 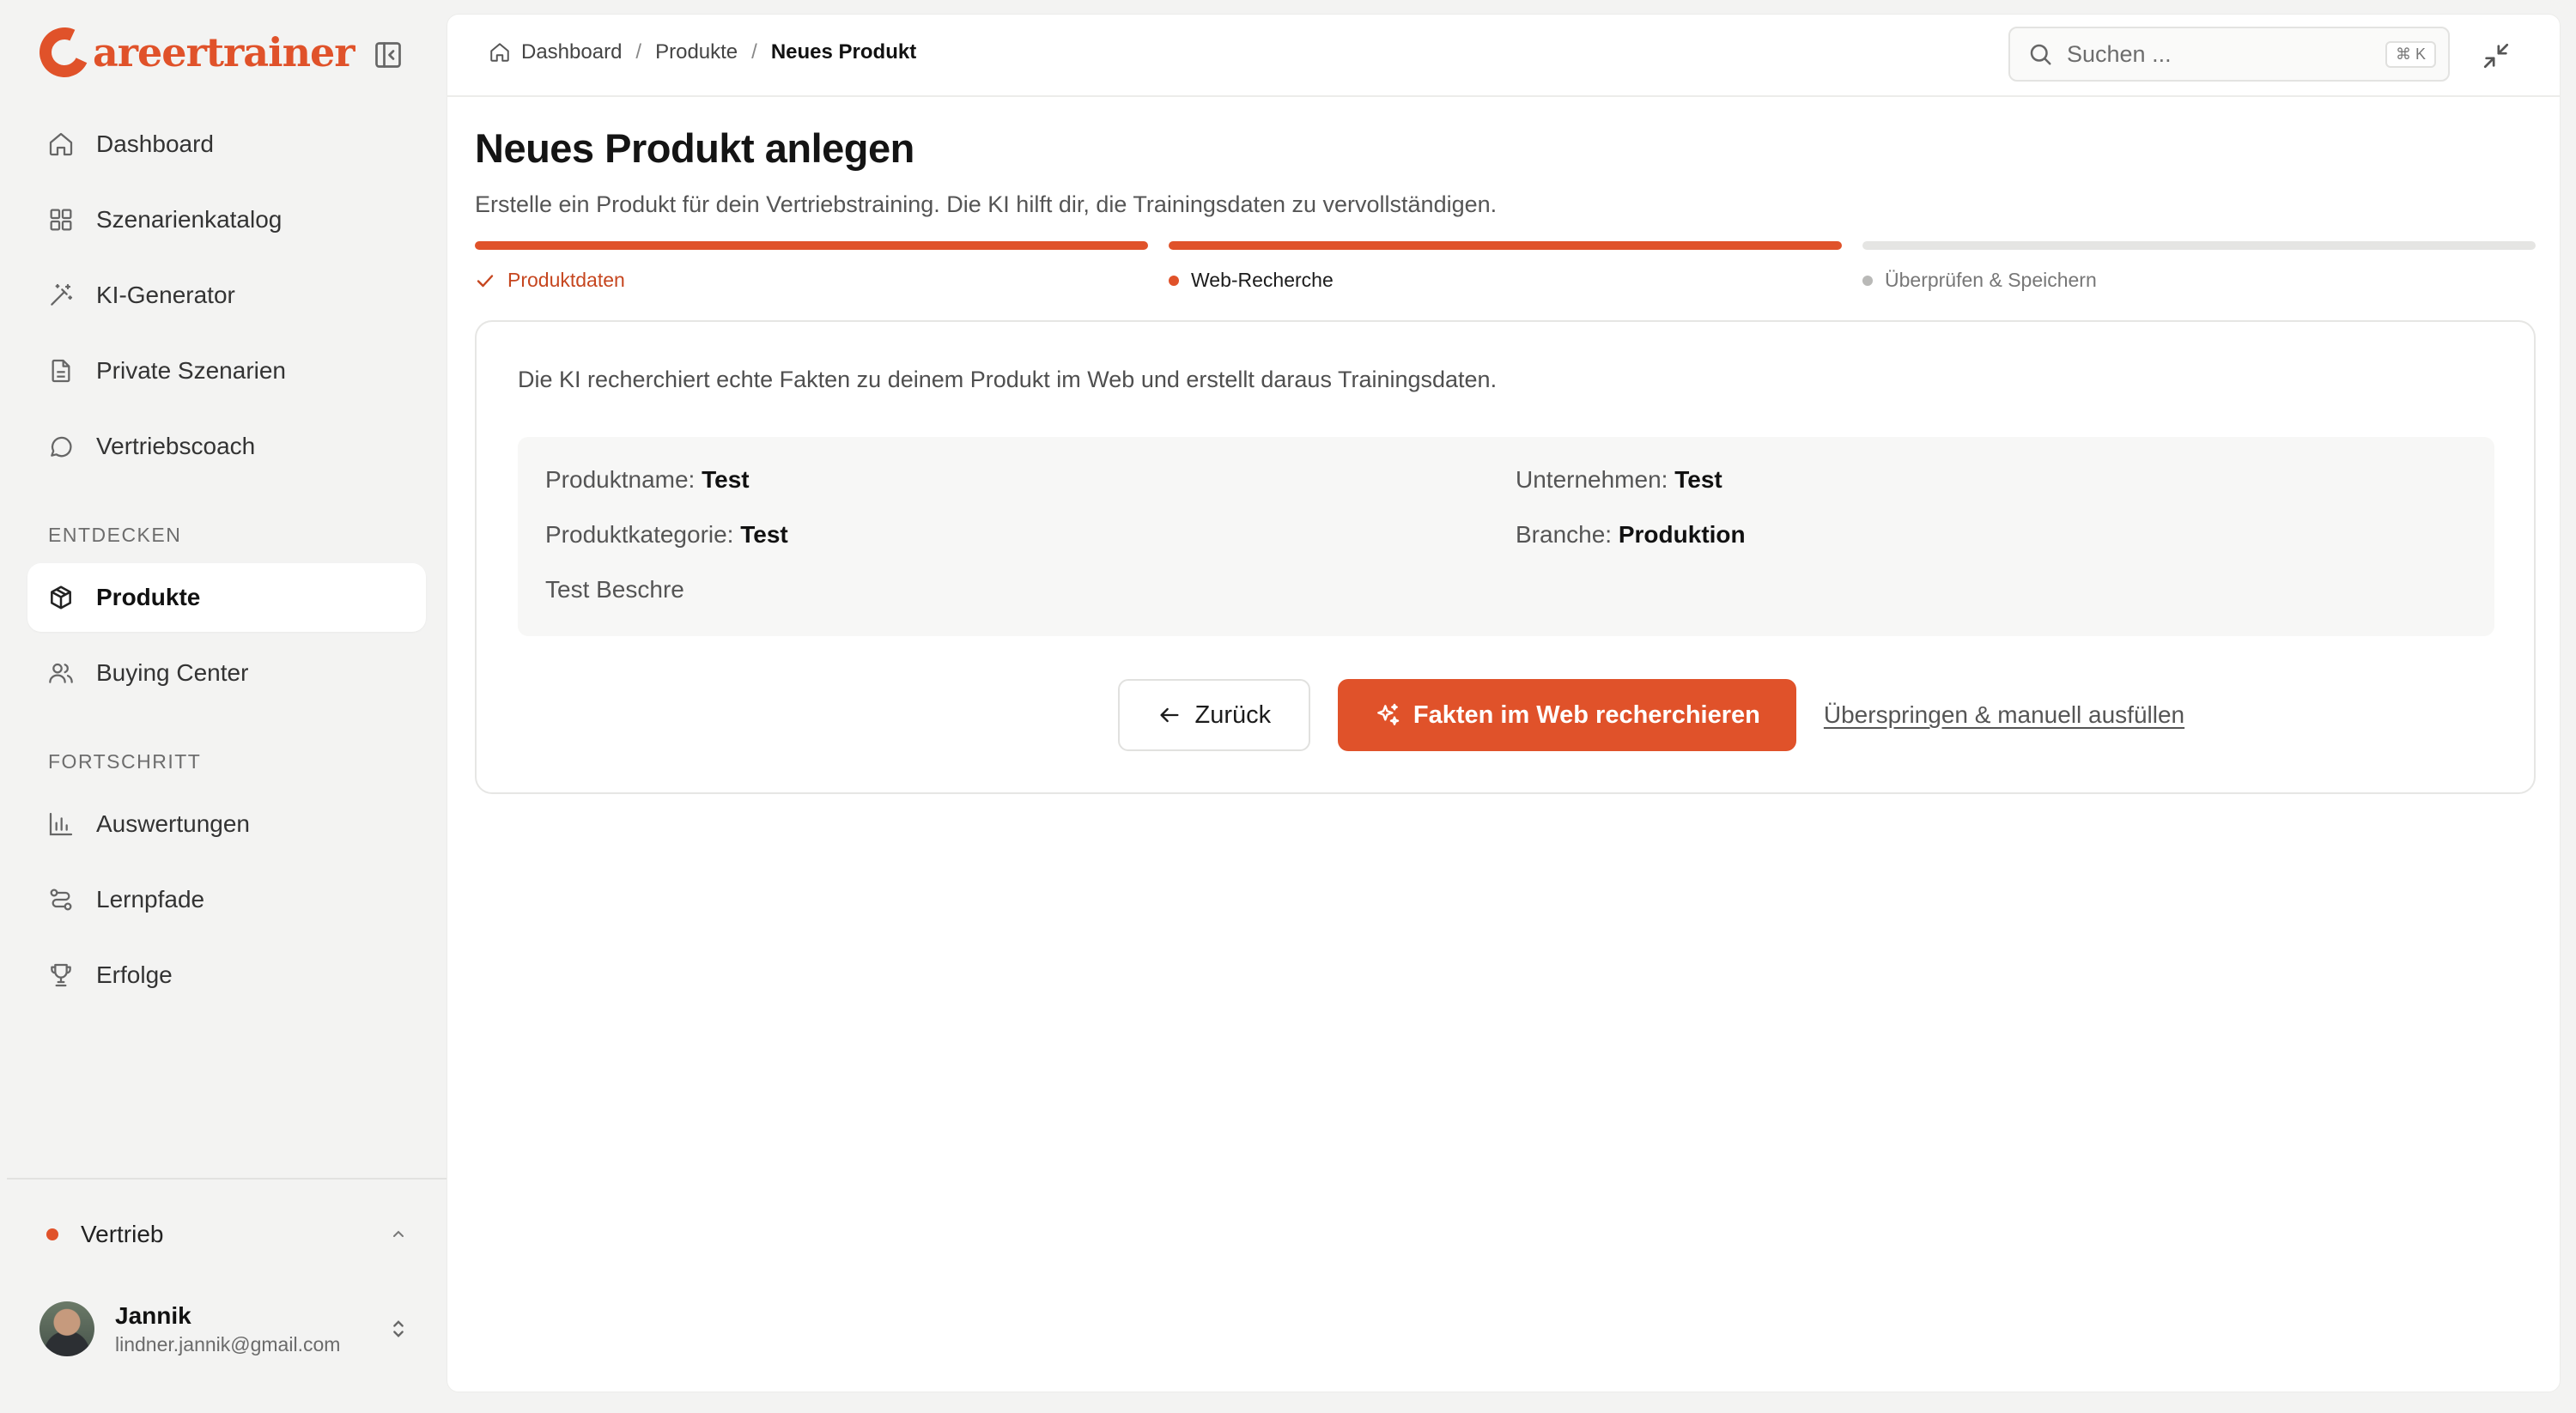 I want to click on step-label: Produktdaten, so click(x=566, y=280).